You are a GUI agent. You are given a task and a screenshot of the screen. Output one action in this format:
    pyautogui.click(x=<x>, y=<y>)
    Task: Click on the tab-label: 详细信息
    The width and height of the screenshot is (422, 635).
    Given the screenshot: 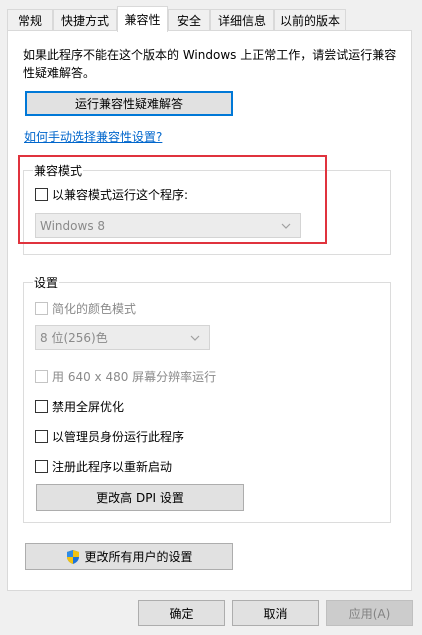 What is the action you would take?
    pyautogui.click(x=241, y=21)
    